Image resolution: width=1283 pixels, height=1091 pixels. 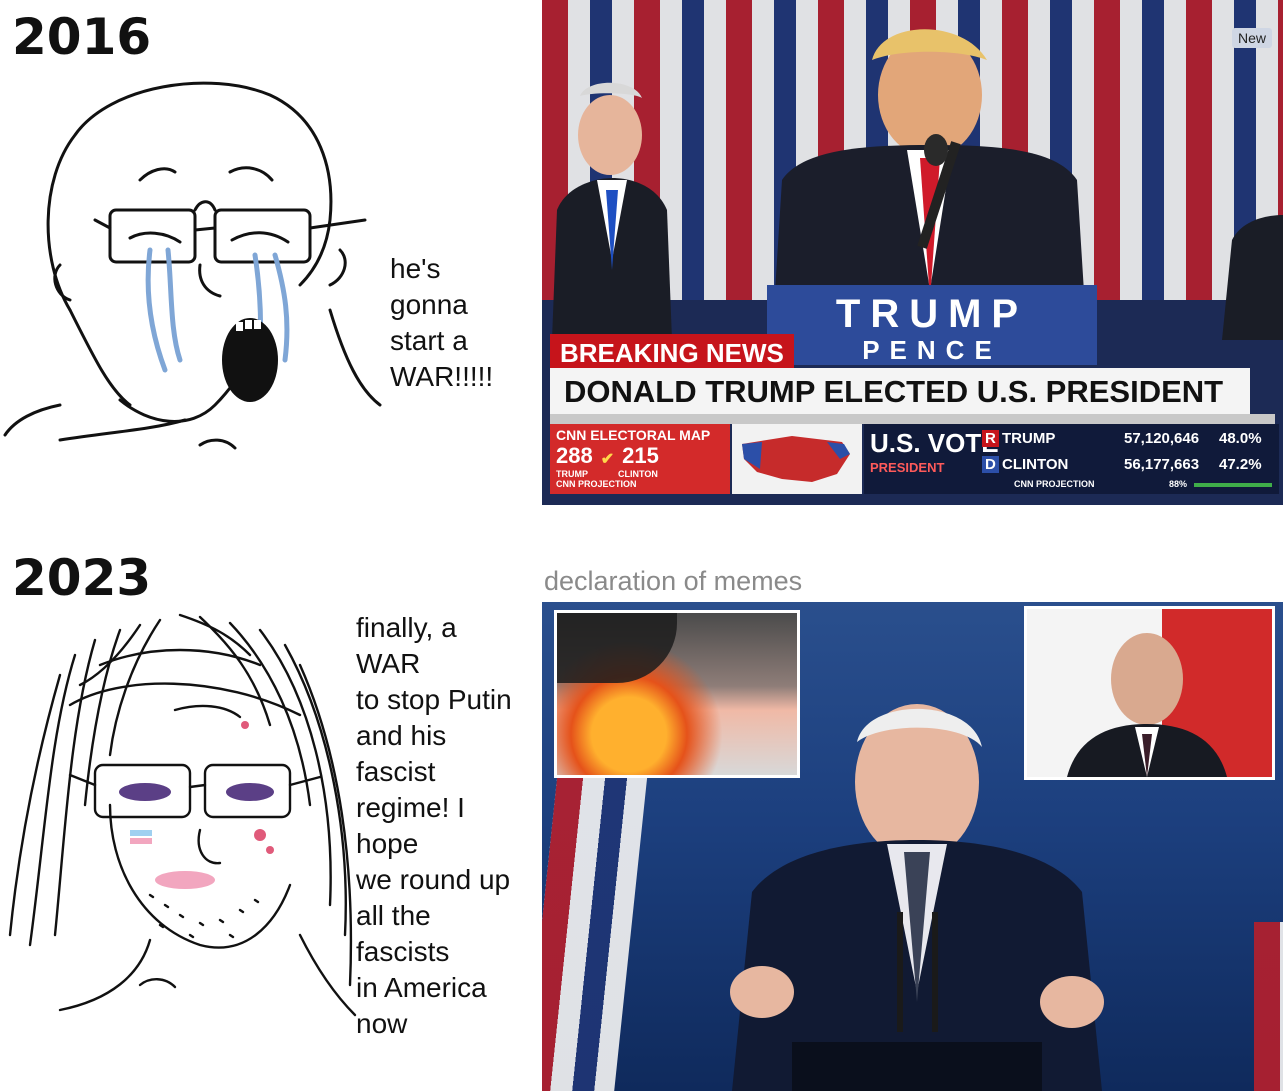 I want to click on long-hair-wojak-drawing, so click(x=182, y=815).